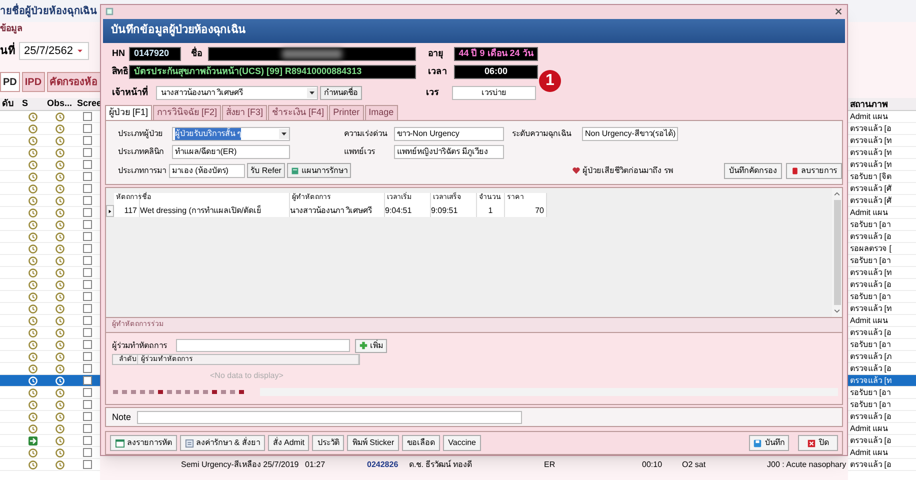 The image size is (916, 480). I want to click on vertical-scrollbar, so click(837, 253).